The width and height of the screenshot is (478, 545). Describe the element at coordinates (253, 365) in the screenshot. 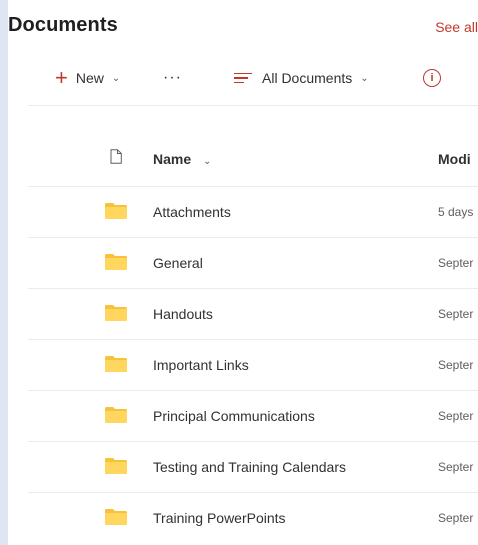

I see `table-row: Important Links Septer` at that location.